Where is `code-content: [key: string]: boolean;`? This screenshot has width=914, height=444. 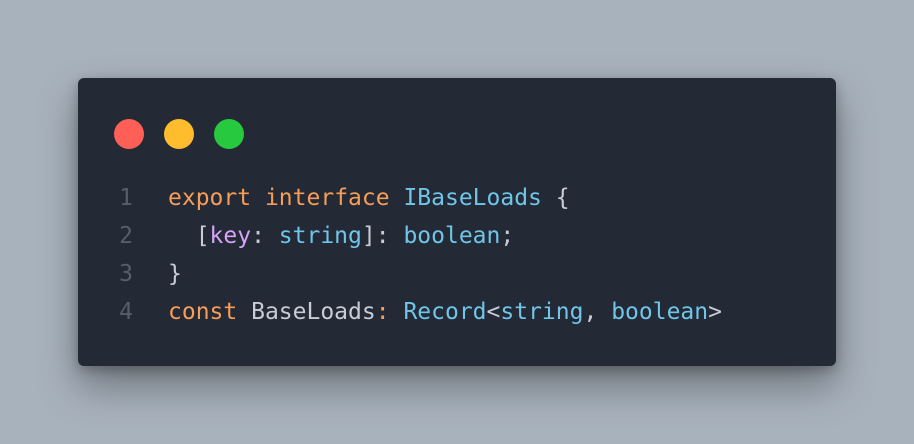 code-content: [key: string]: boolean; is located at coordinates (341, 236).